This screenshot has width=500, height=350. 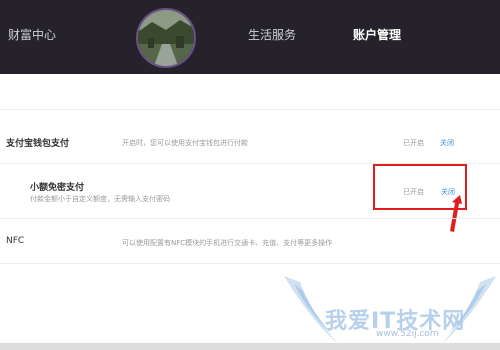 I want to click on status-label: 已开启, so click(x=413, y=143).